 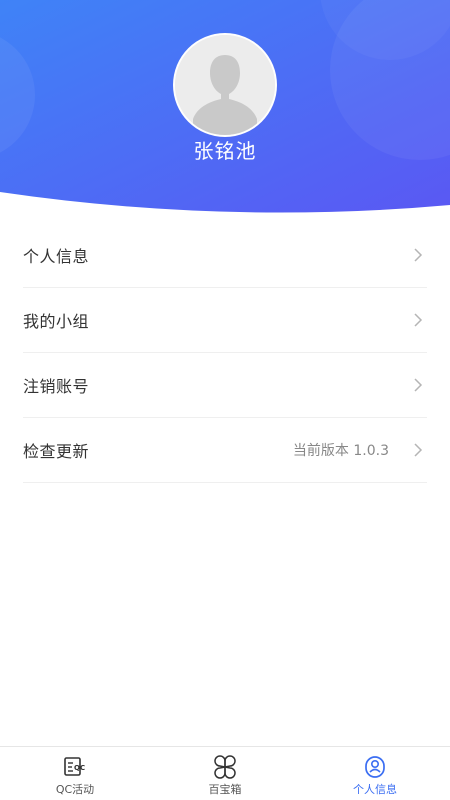 What do you see at coordinates (225, 385) in the screenshot?
I see `menu-item-delete-account: 注销账号` at bounding box center [225, 385].